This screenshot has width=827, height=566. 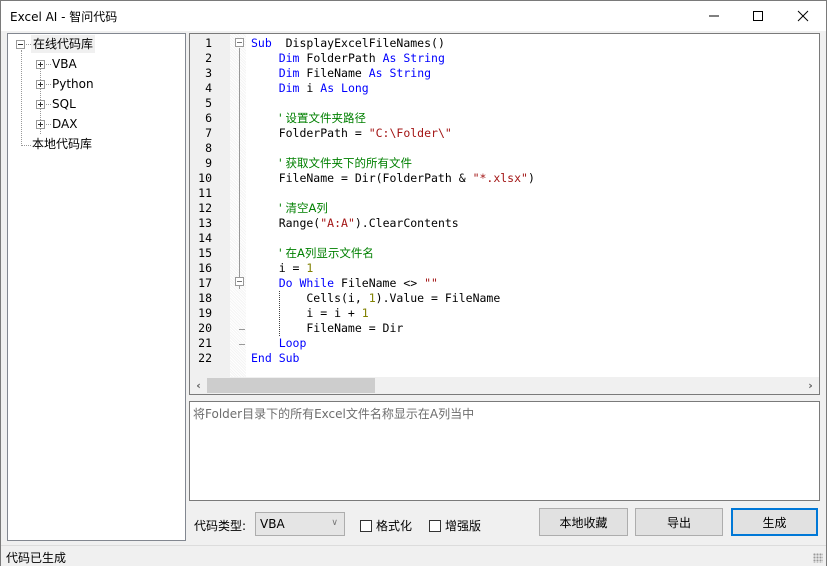 What do you see at coordinates (205, 178) in the screenshot?
I see `line-number: 10` at bounding box center [205, 178].